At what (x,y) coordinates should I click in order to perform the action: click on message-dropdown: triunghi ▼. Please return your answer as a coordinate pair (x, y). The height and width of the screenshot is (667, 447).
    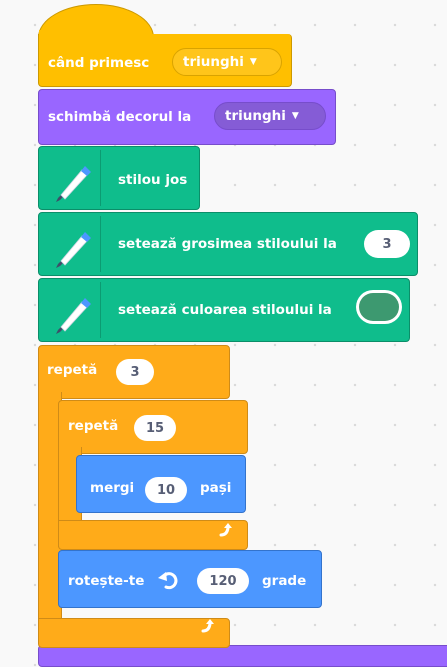
    Looking at the image, I should click on (227, 62).